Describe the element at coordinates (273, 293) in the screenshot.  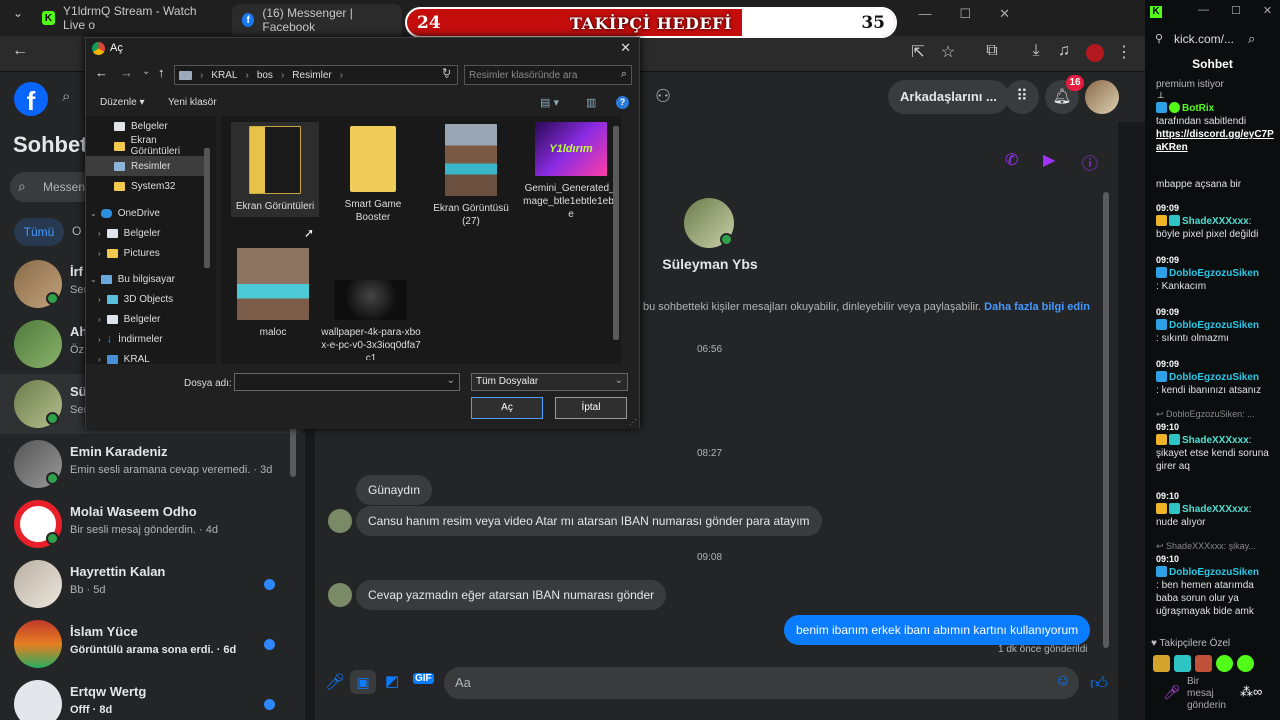
I see `file-item: maloc` at that location.